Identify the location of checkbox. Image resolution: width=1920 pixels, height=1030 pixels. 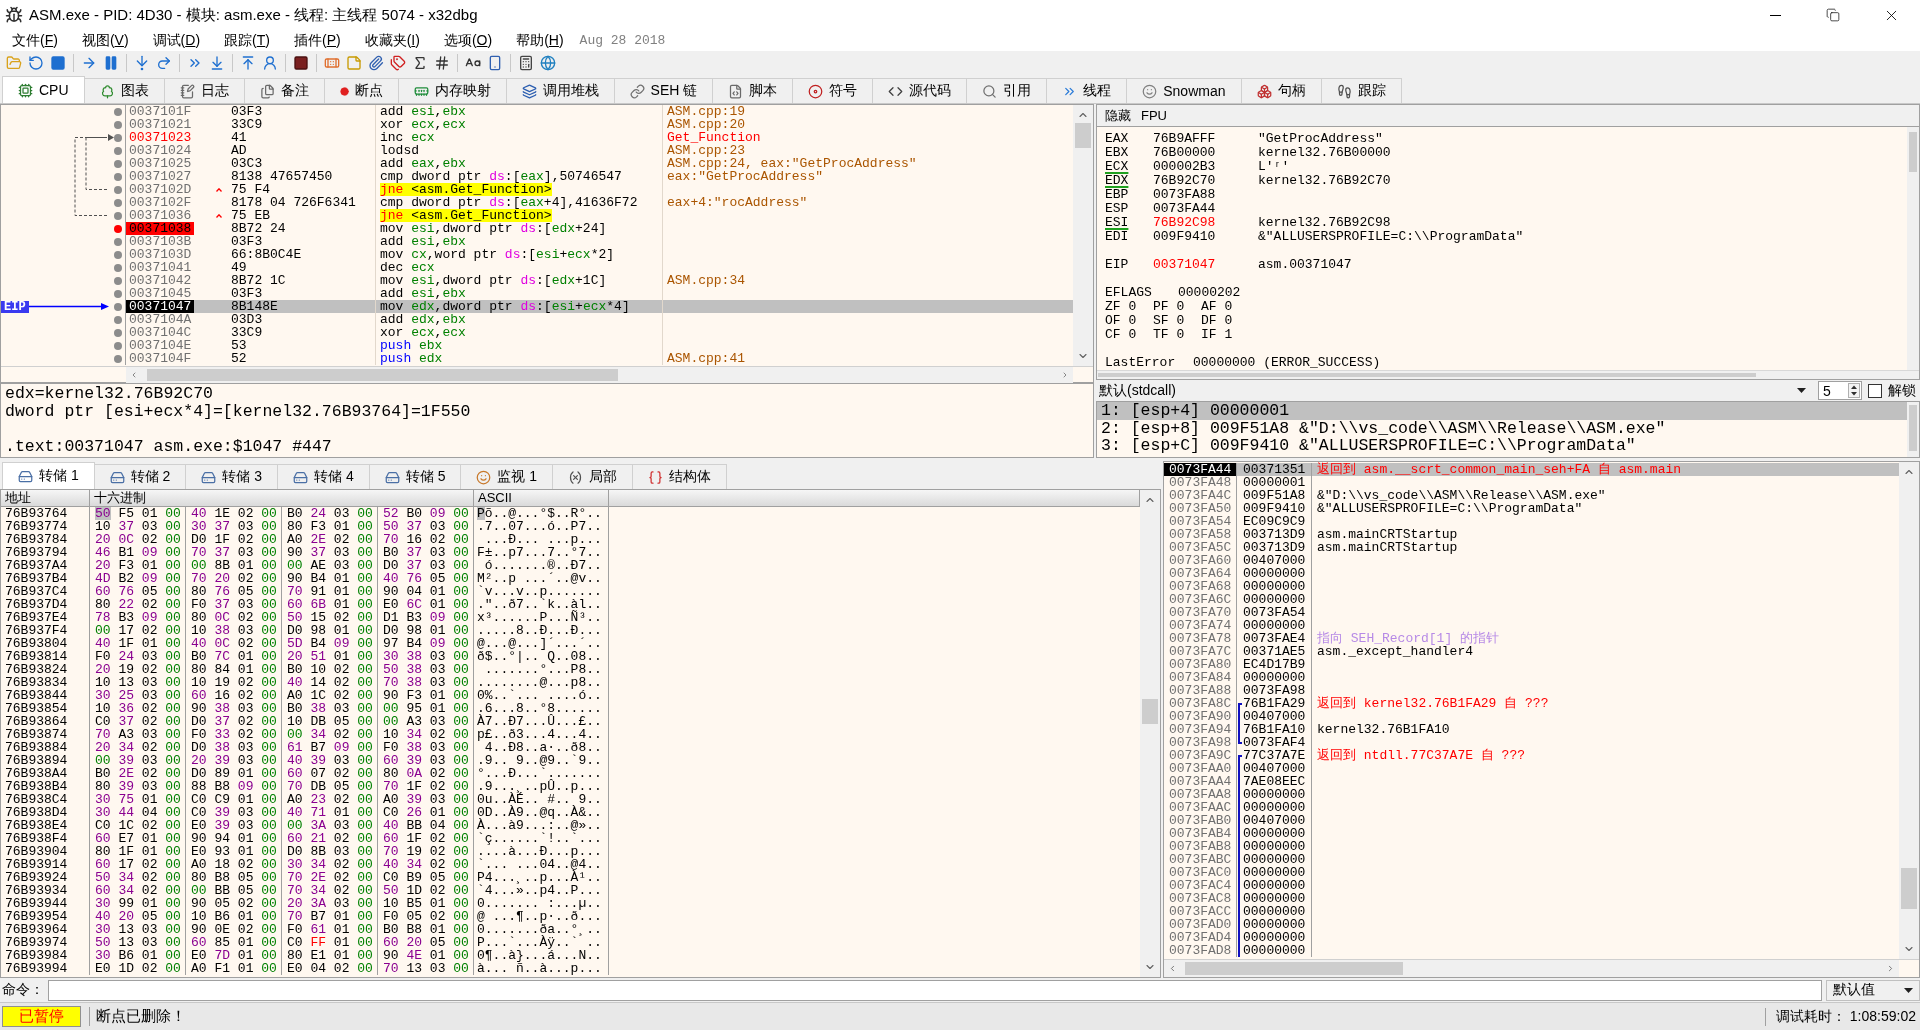
(1875, 390).